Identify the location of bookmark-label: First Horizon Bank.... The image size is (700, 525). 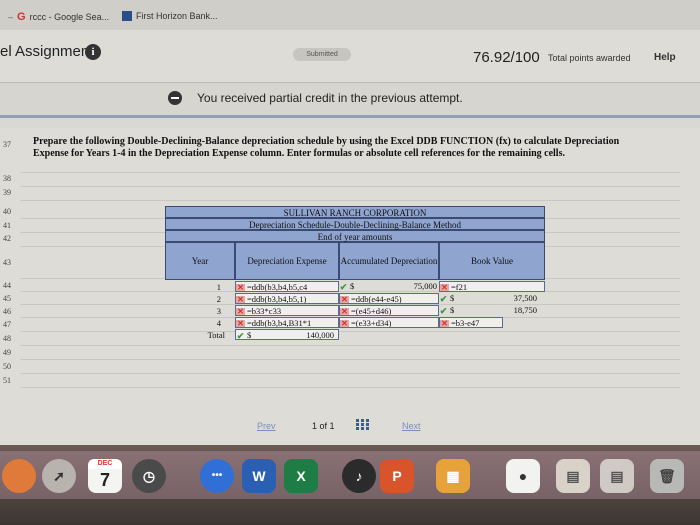
(177, 16).